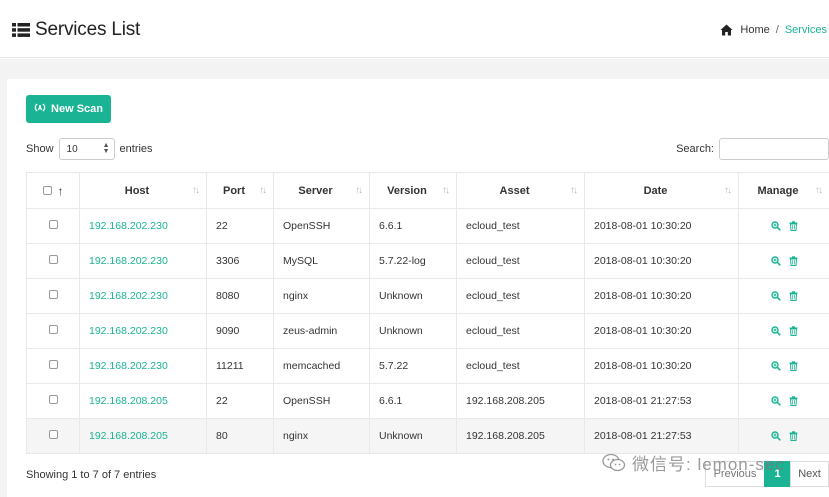 This screenshot has width=829, height=497. Describe the element at coordinates (413, 366) in the screenshot. I see `cell-version: 5.7.22` at that location.